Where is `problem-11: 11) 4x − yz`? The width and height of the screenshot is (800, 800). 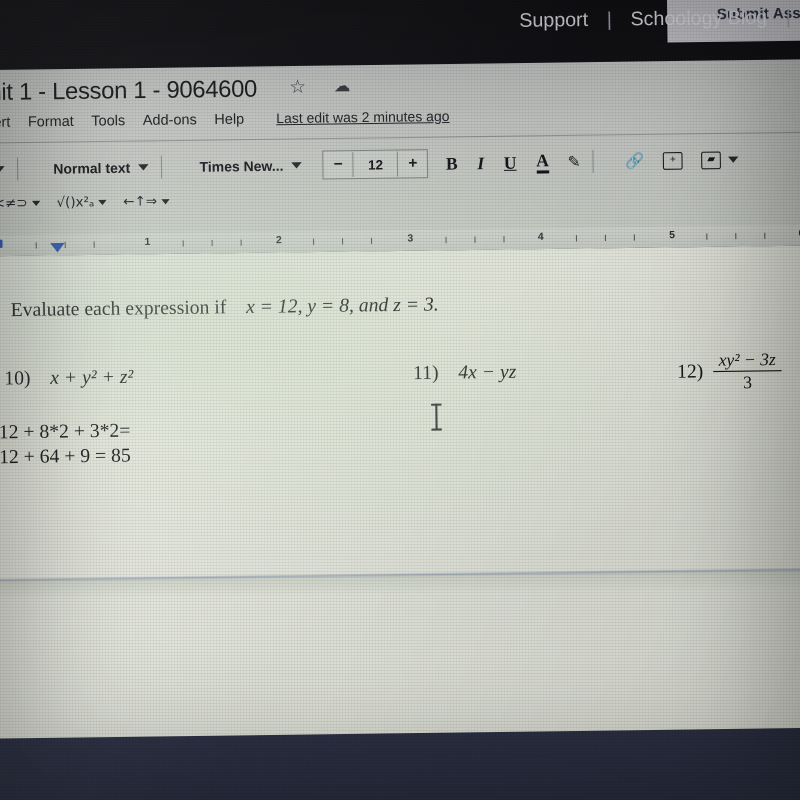 problem-11: 11) 4x − yz is located at coordinates (464, 373).